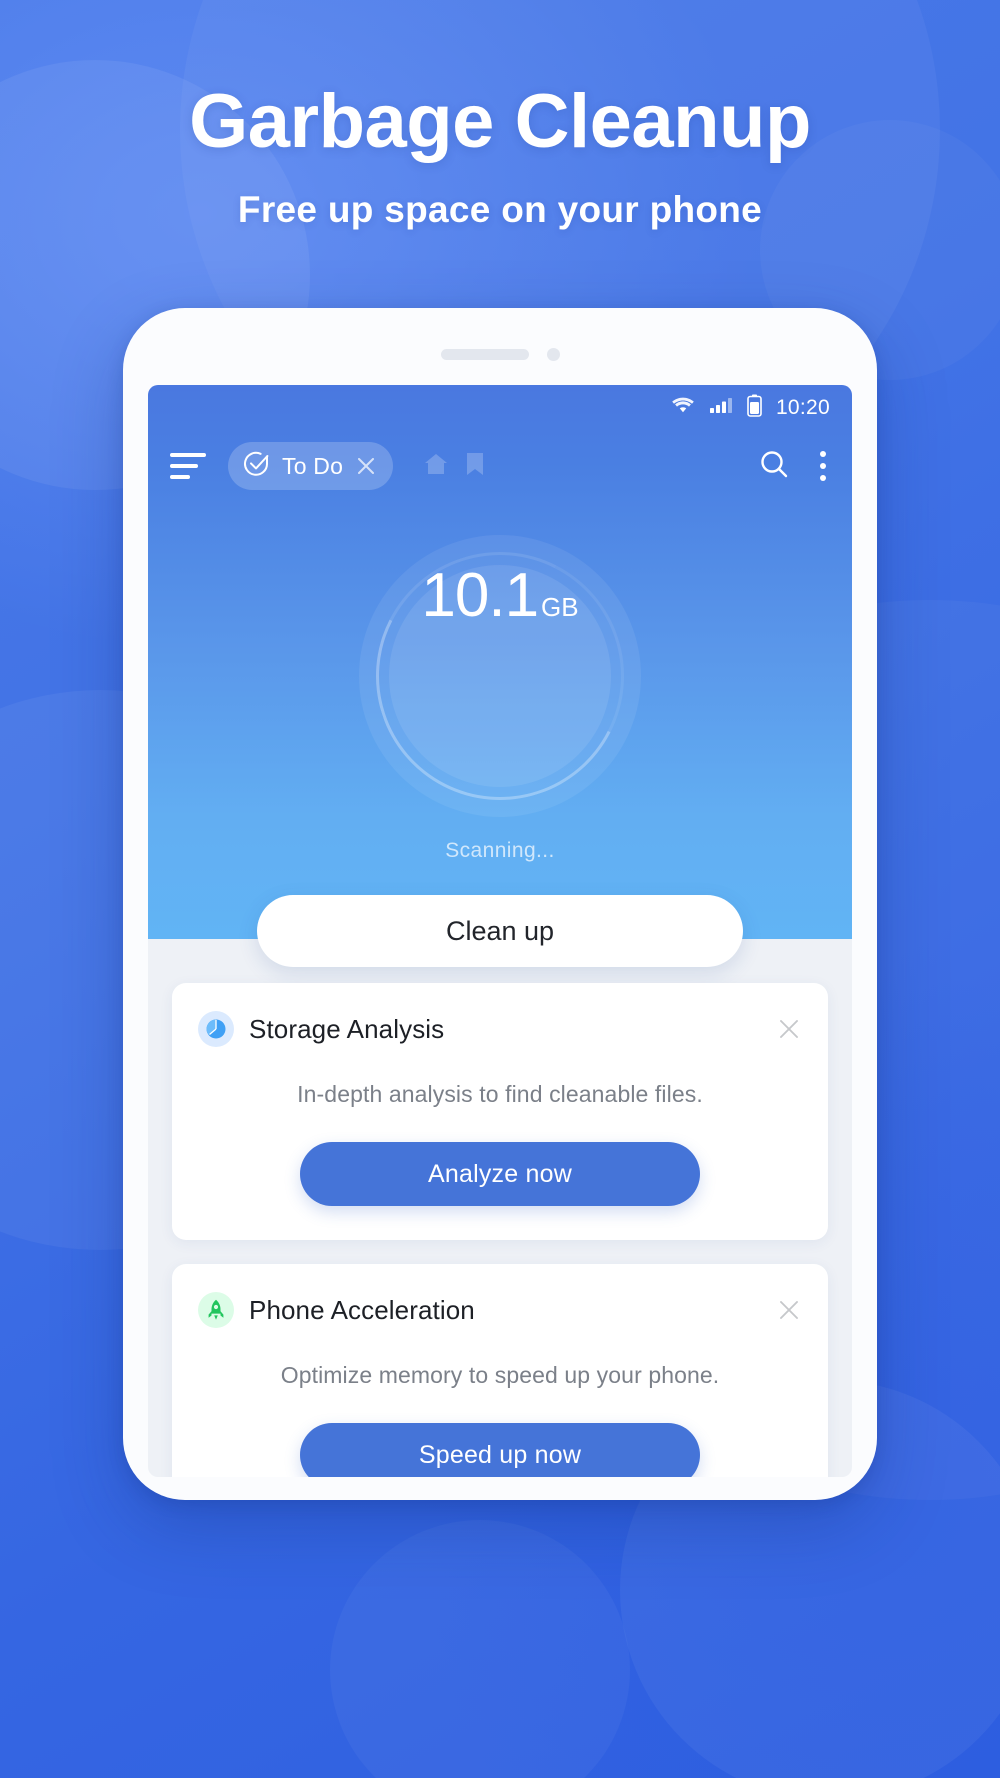  What do you see at coordinates (754, 408) in the screenshot?
I see `battery-icon` at bounding box center [754, 408].